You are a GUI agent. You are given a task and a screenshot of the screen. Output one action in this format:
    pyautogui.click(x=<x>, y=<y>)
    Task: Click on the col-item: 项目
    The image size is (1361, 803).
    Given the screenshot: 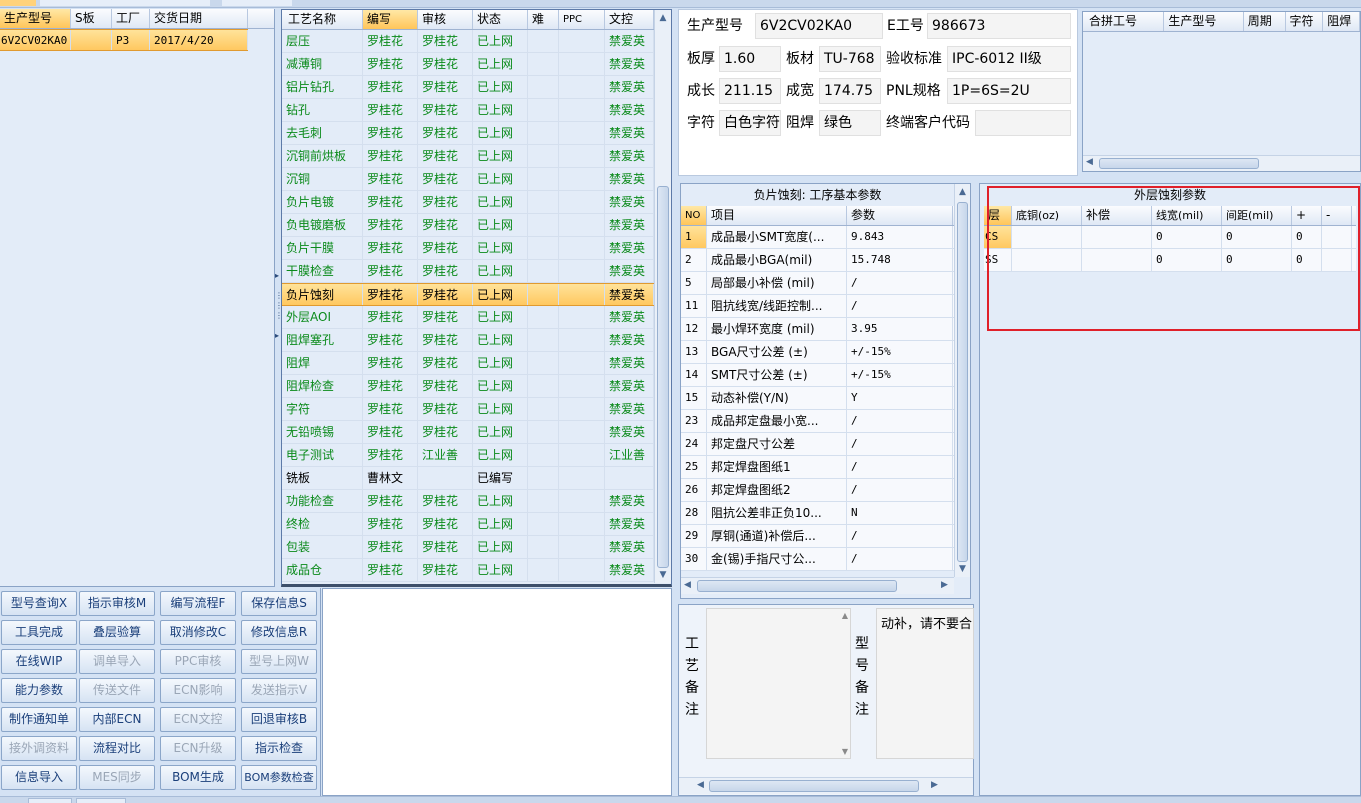 What is the action you would take?
    pyautogui.click(x=777, y=215)
    